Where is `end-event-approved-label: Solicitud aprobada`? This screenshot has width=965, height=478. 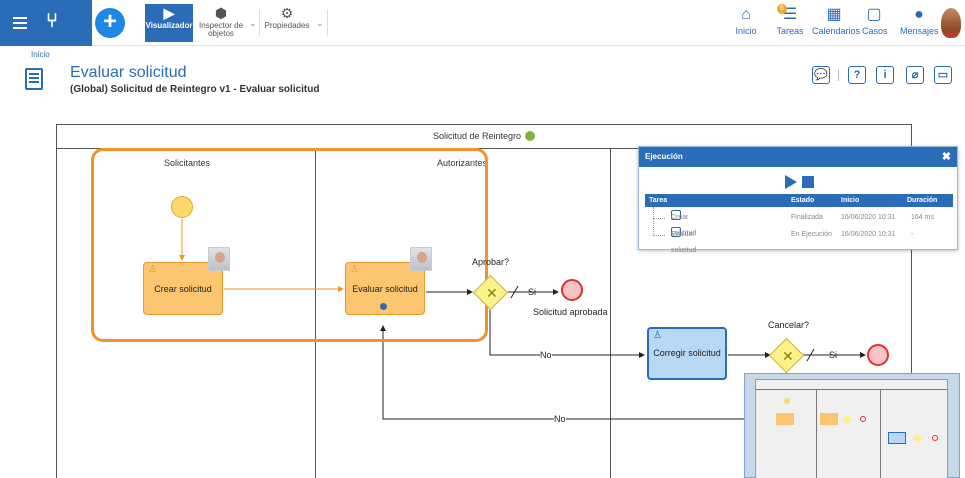
end-event-approved-label: Solicitud aprobada is located at coordinates (570, 312).